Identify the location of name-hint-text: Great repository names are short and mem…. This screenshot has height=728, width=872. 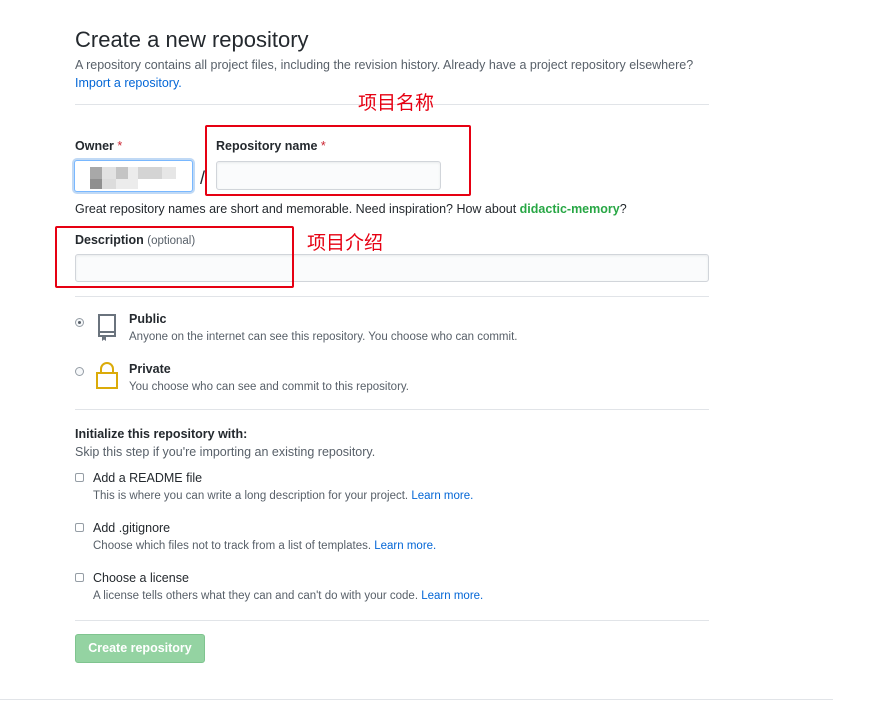
(297, 209).